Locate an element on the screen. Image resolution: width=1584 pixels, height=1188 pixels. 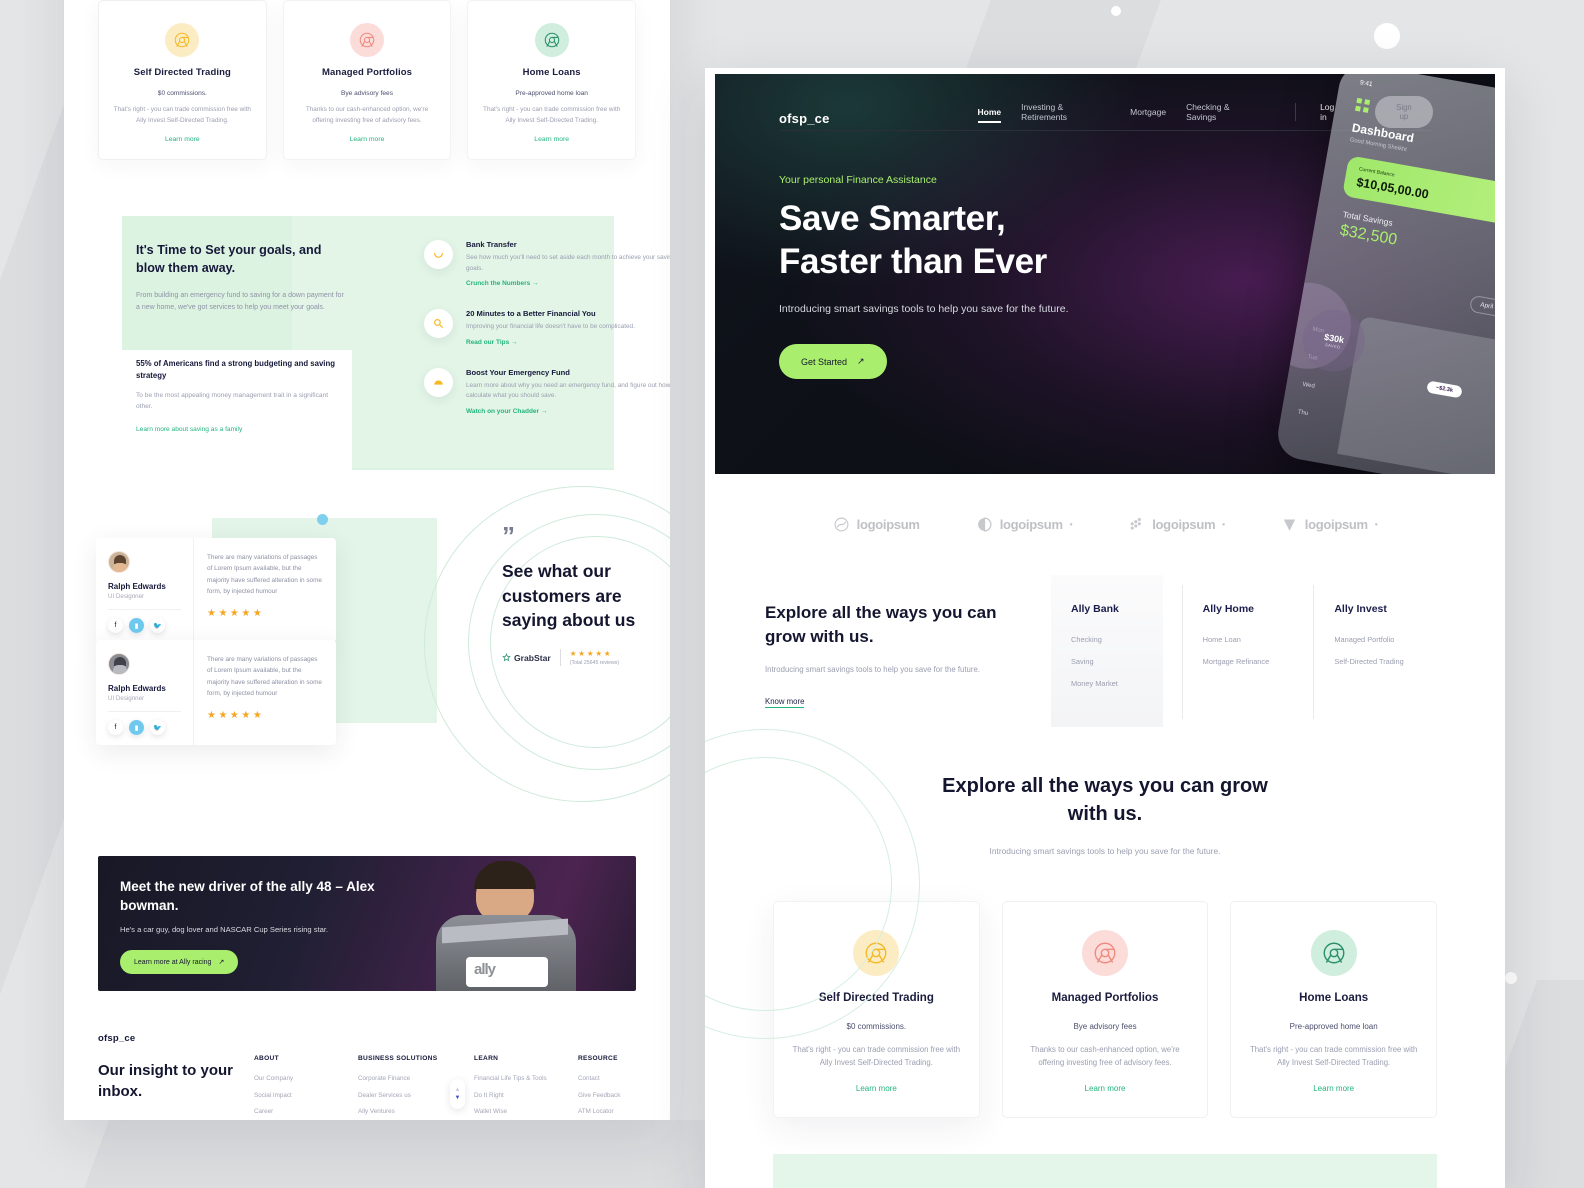
day-label: Wed is located at coordinates (1309, 385).